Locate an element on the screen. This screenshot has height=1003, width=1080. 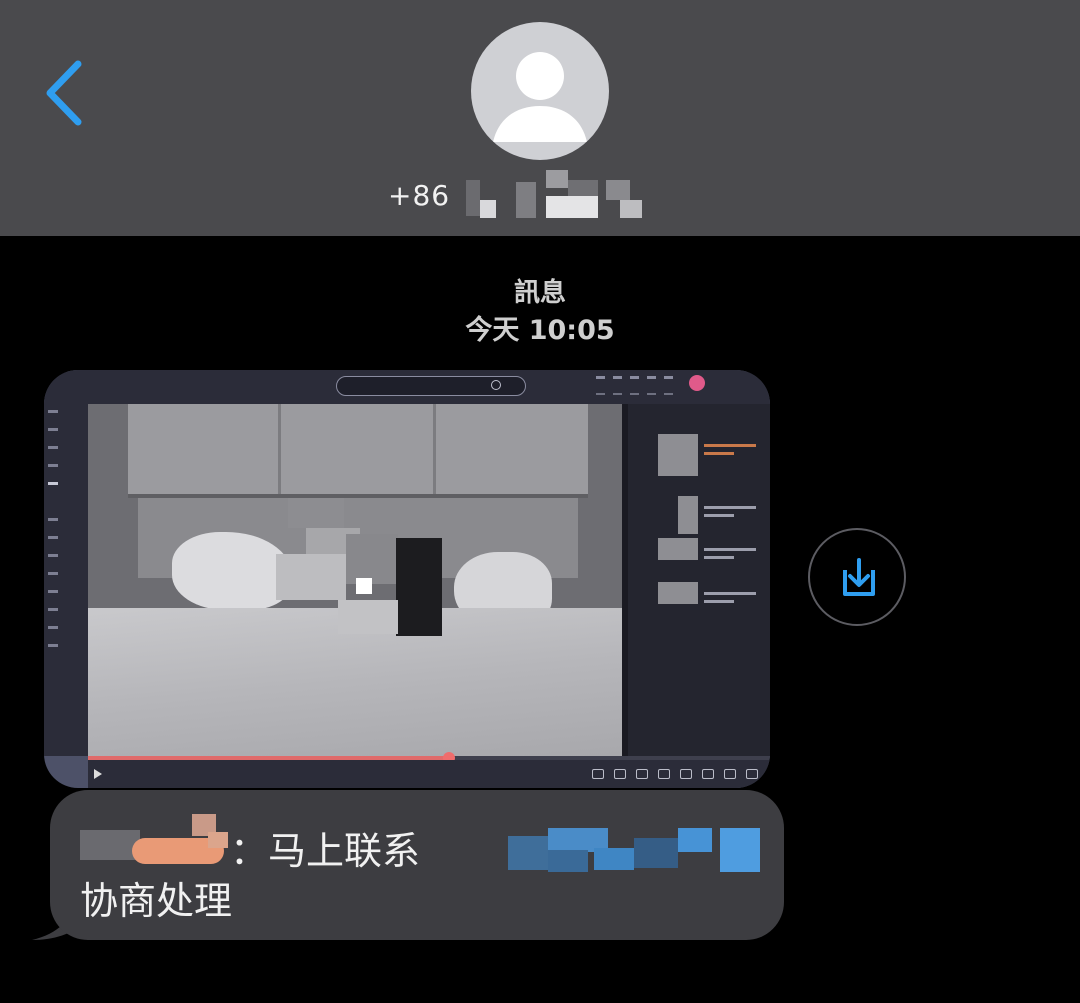
phone-prefix: +86 is located at coordinates (419, 195).